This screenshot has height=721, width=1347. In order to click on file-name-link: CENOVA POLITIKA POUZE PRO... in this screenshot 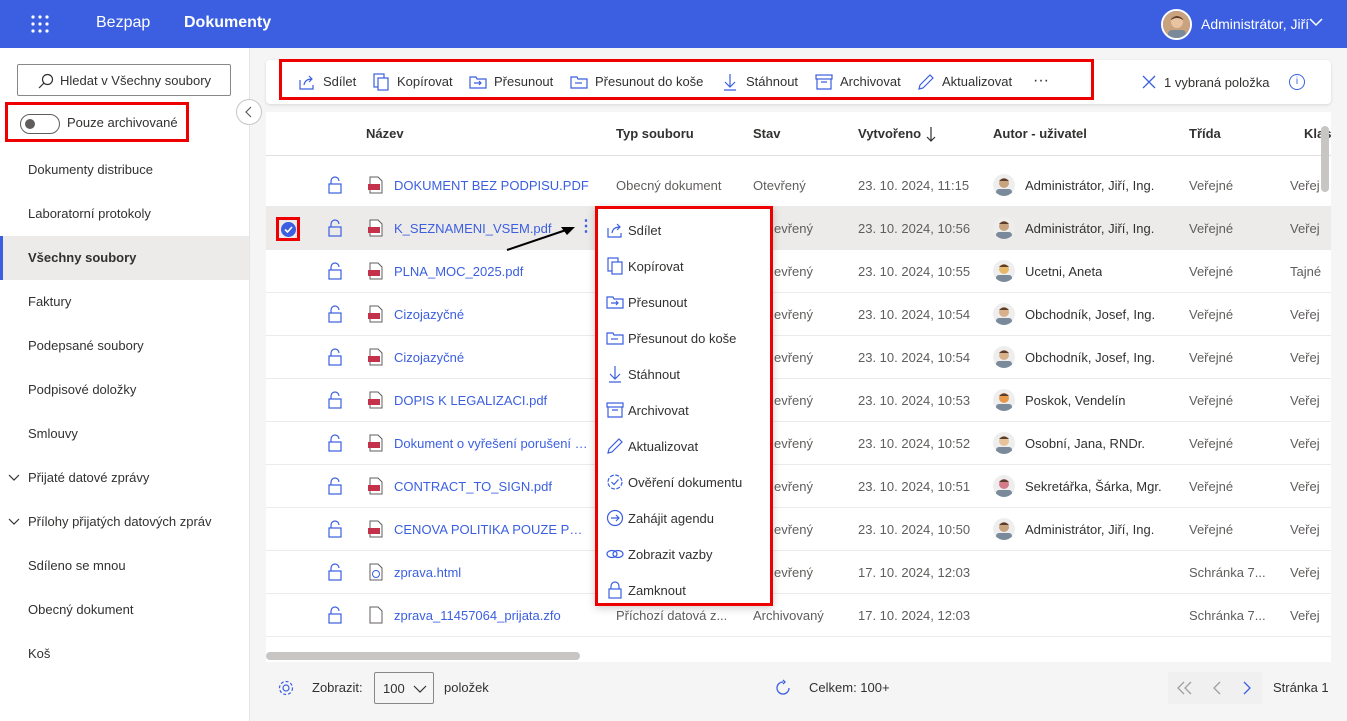, I will do `click(492, 529)`.